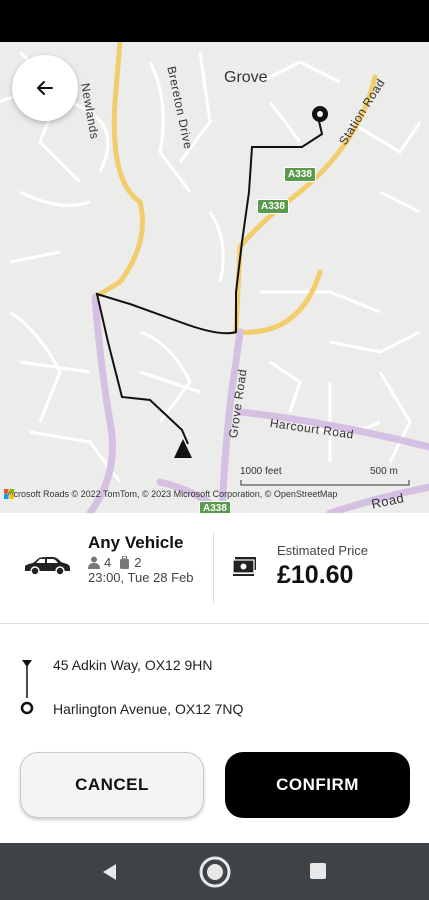 The height and width of the screenshot is (900, 429). What do you see at coordinates (384, 471) in the screenshot?
I see `scale-meters: 500 m` at bounding box center [384, 471].